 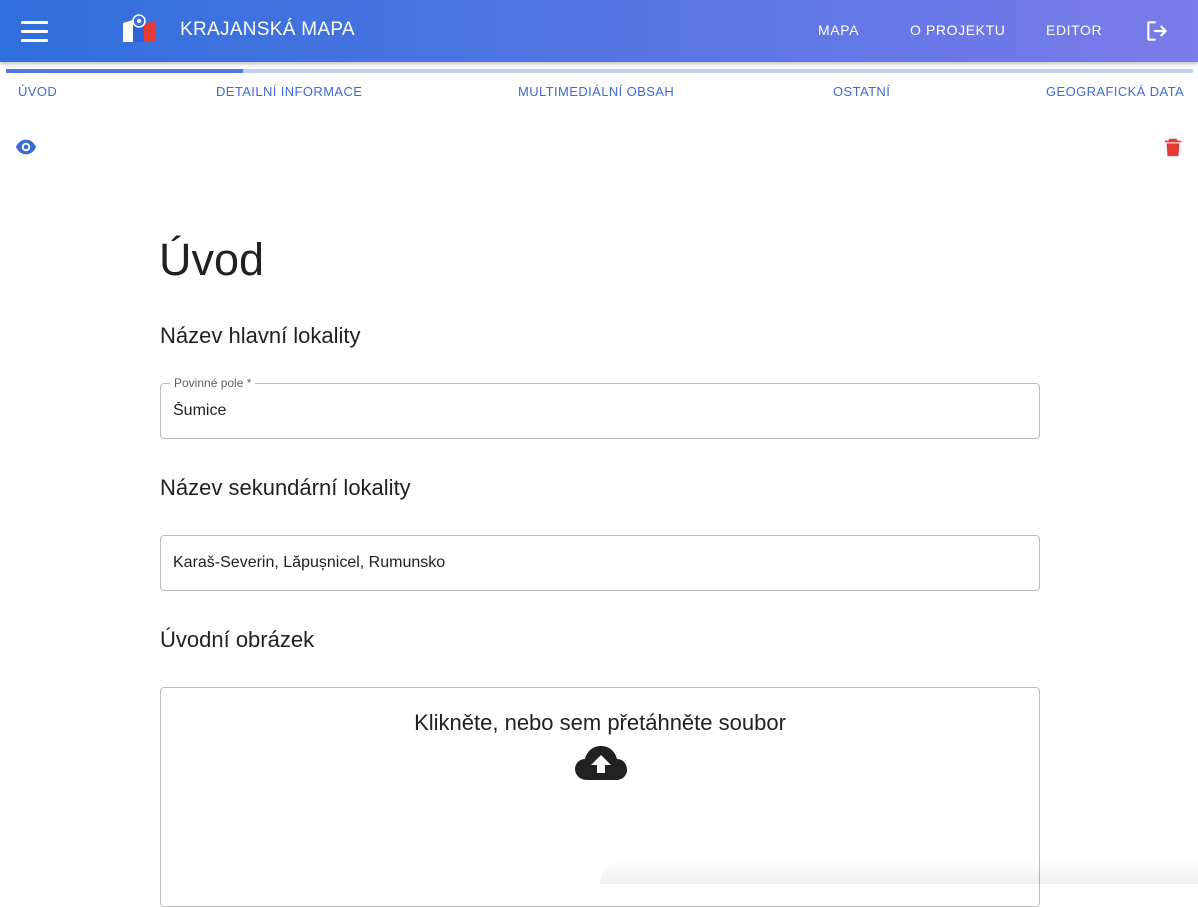 What do you see at coordinates (289, 91) in the screenshot?
I see `tab-detailni-informace: DETAILNÍ INFORMACE` at bounding box center [289, 91].